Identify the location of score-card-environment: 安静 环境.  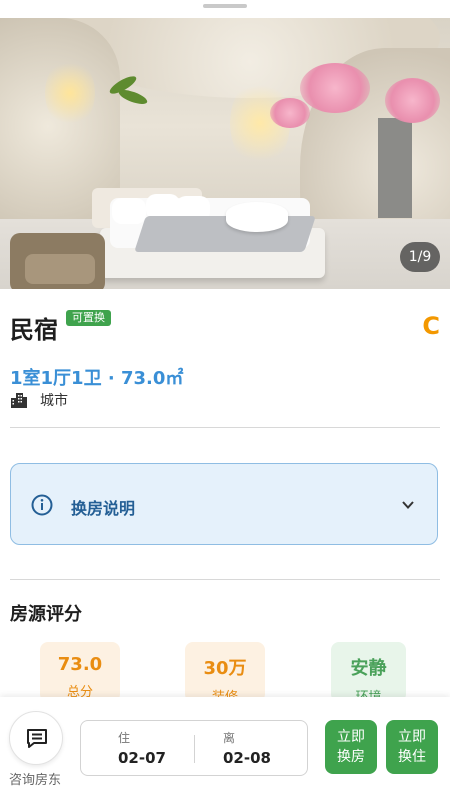
(368, 672).